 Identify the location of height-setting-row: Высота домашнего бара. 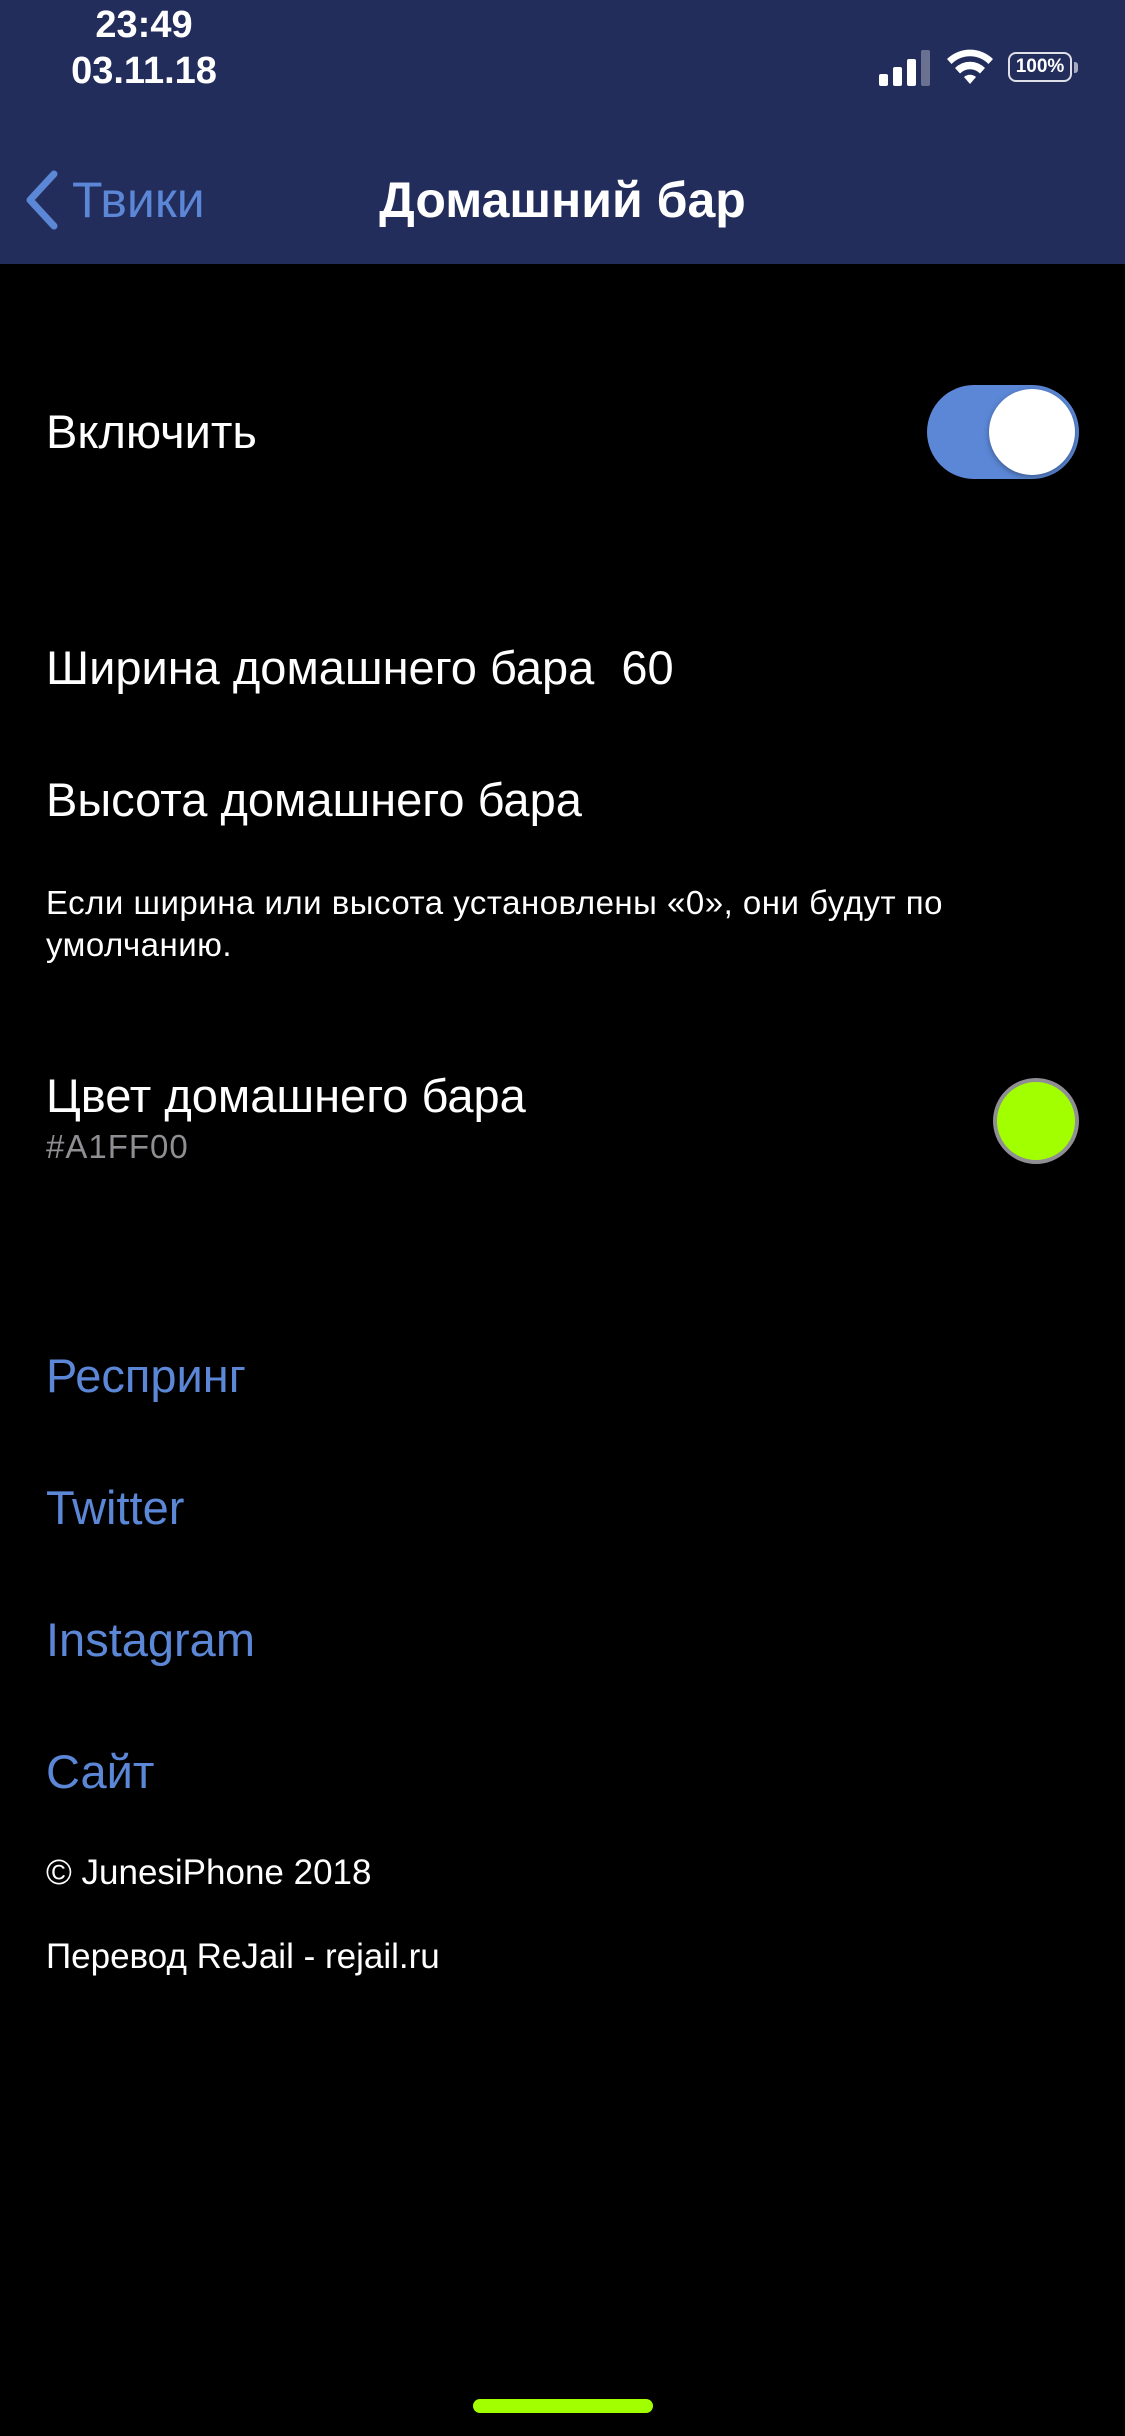
(314, 799).